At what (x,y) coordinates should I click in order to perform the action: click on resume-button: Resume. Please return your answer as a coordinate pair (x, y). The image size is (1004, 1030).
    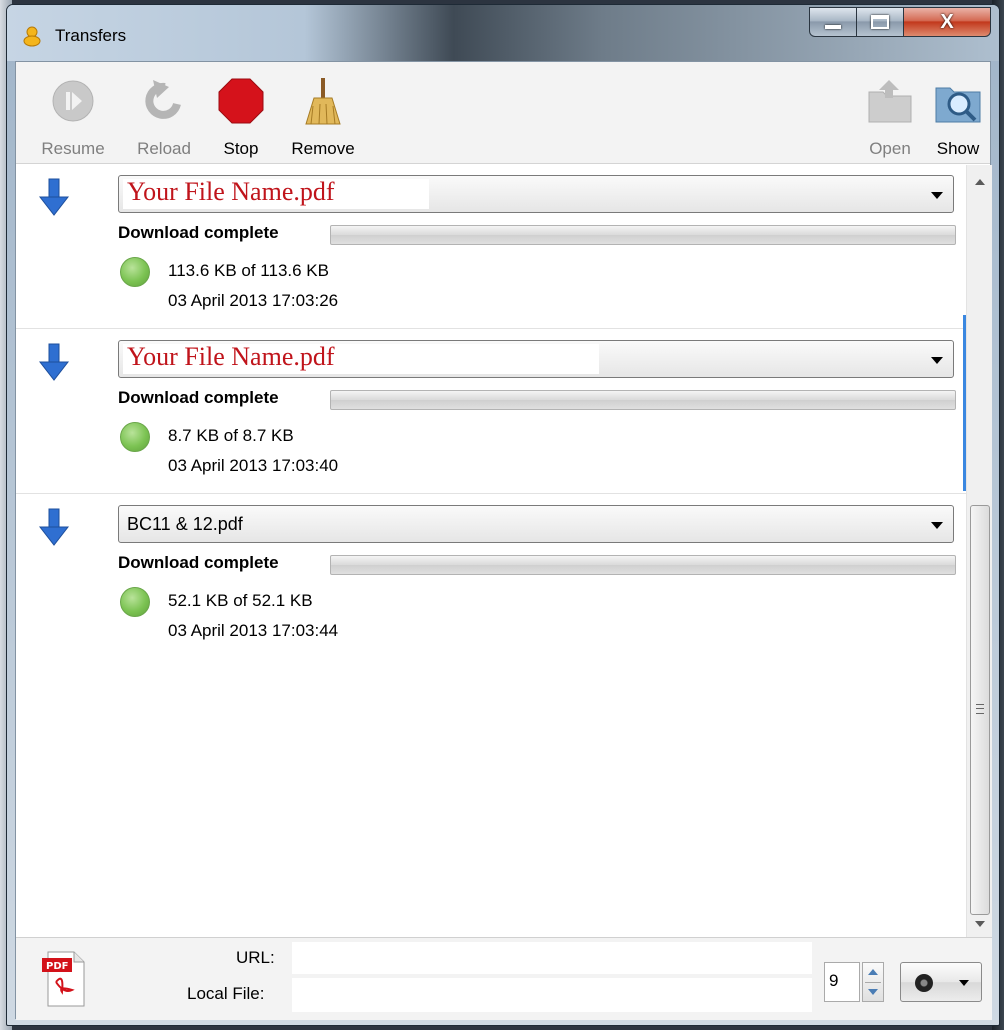
    Looking at the image, I should click on (73, 117).